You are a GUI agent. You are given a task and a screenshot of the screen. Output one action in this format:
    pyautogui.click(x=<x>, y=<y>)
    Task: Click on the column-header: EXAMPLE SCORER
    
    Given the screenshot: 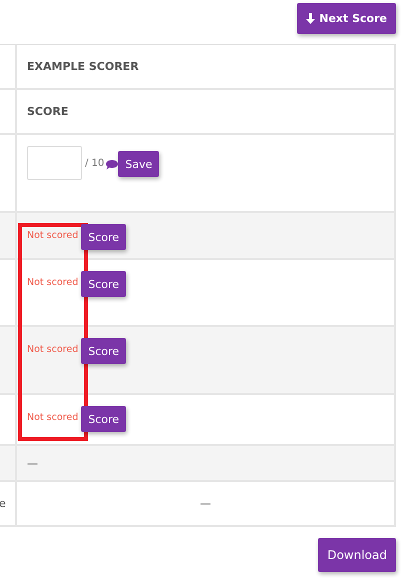 What is the action you would take?
    pyautogui.click(x=83, y=66)
    